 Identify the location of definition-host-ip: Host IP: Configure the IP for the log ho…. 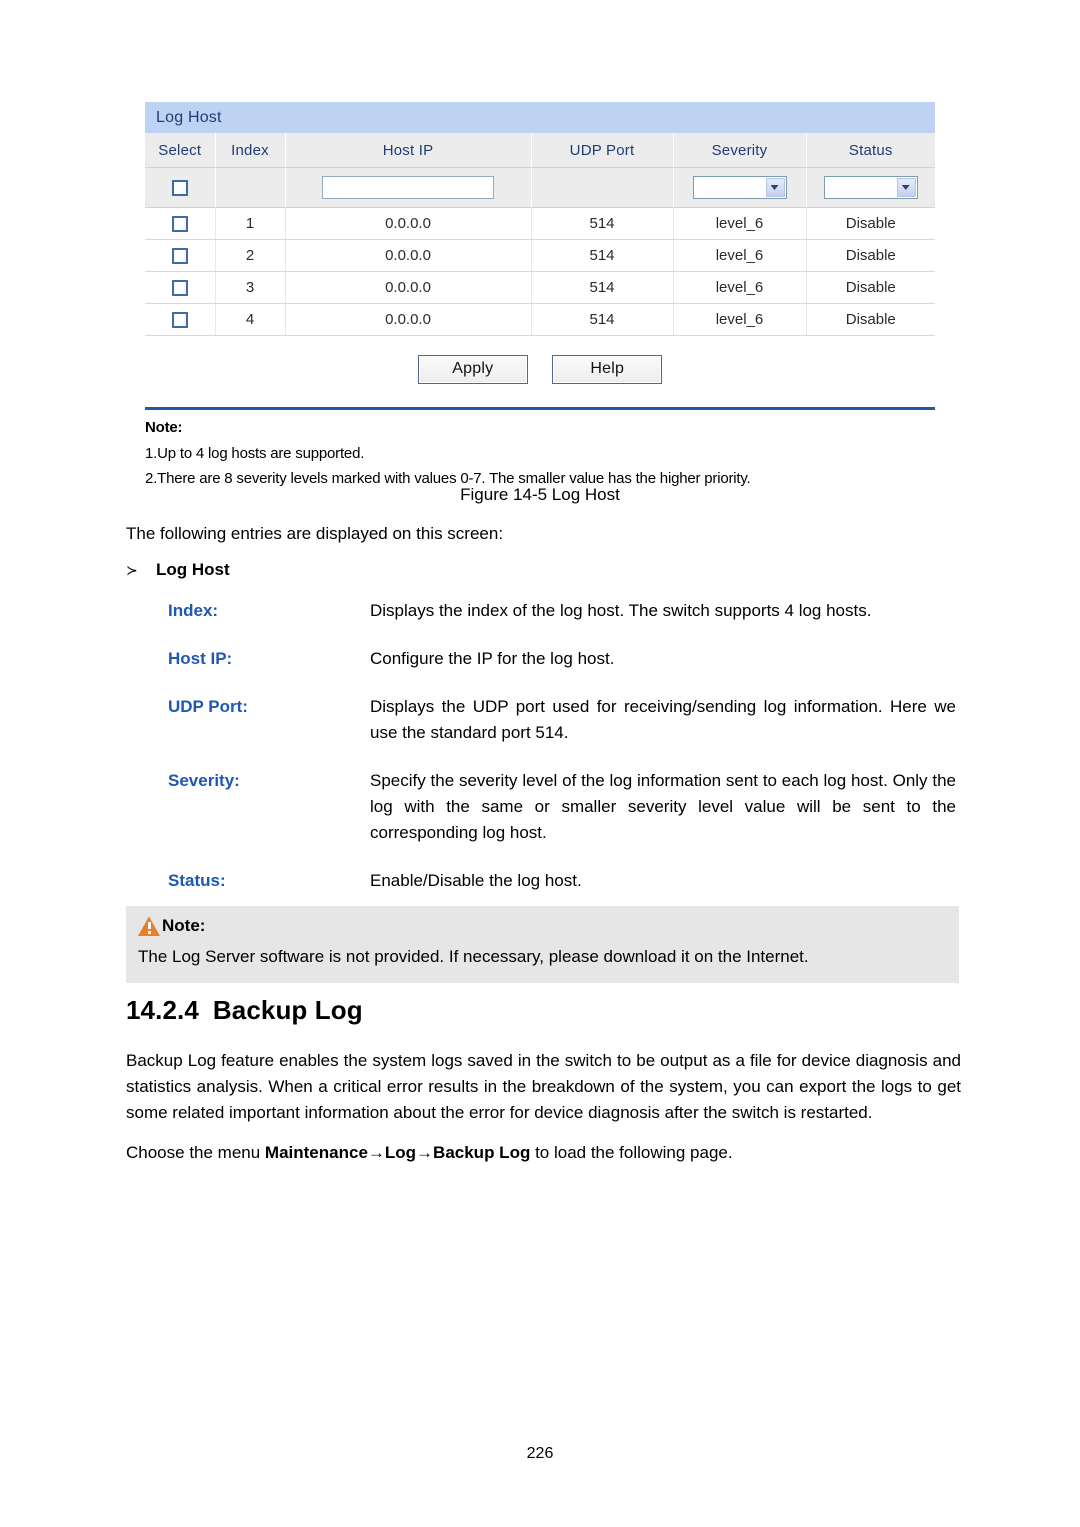
(541, 659).